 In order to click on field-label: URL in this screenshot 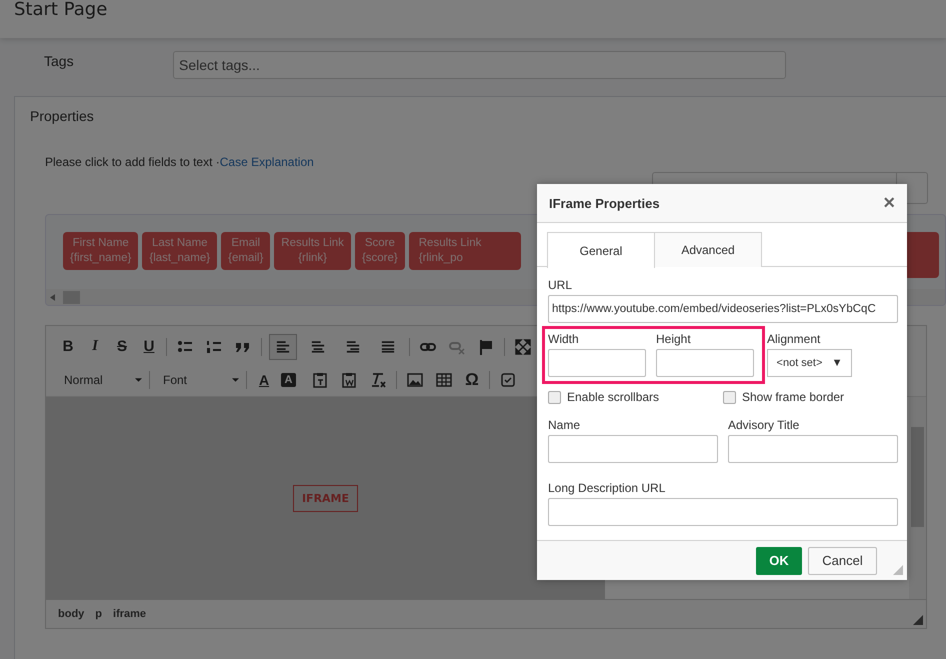, I will do `click(561, 285)`.